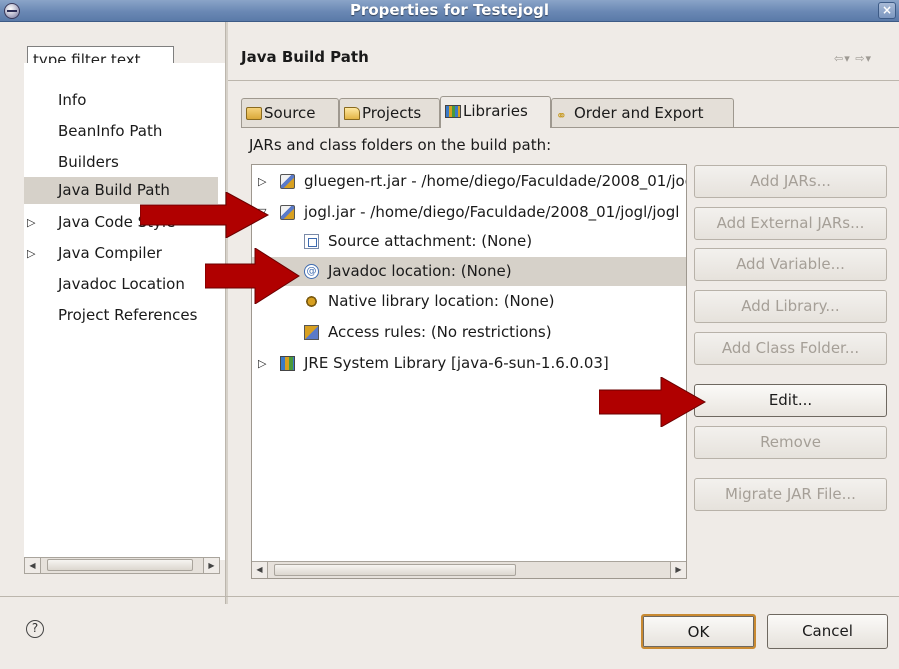  What do you see at coordinates (842, 58) in the screenshot?
I see `back-arrow-icon: ⇦▾` at bounding box center [842, 58].